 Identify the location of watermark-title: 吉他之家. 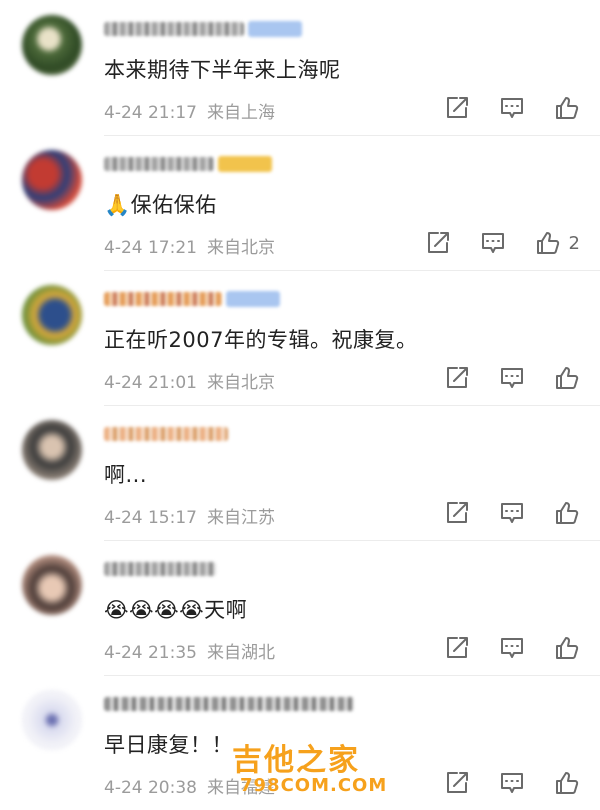
(296, 760).